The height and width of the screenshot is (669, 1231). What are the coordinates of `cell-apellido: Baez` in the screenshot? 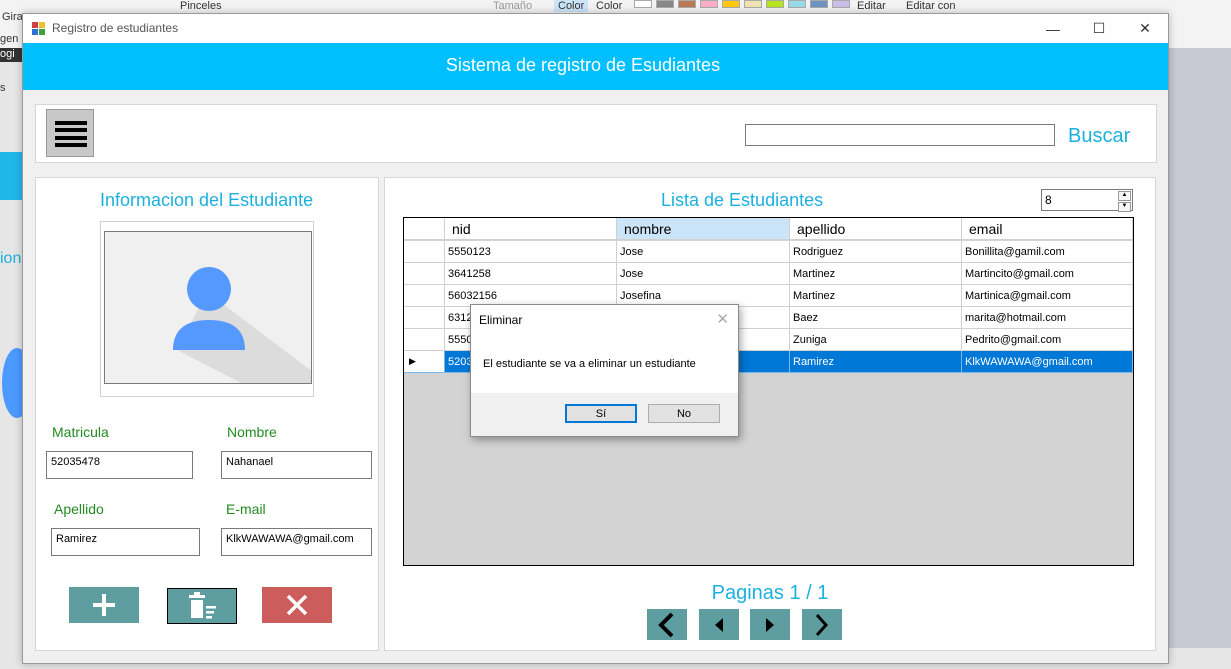 It's located at (876, 318).